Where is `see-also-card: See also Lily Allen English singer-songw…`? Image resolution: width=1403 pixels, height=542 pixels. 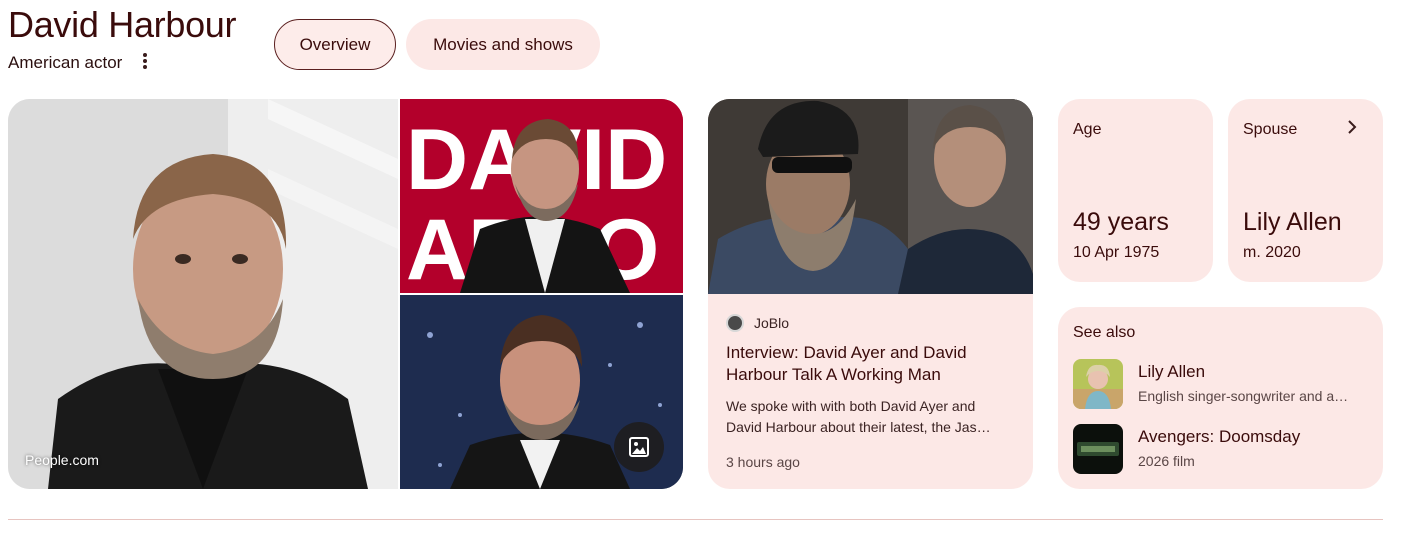 see-also-card: See also Lily Allen English singer-songw… is located at coordinates (1220, 398).